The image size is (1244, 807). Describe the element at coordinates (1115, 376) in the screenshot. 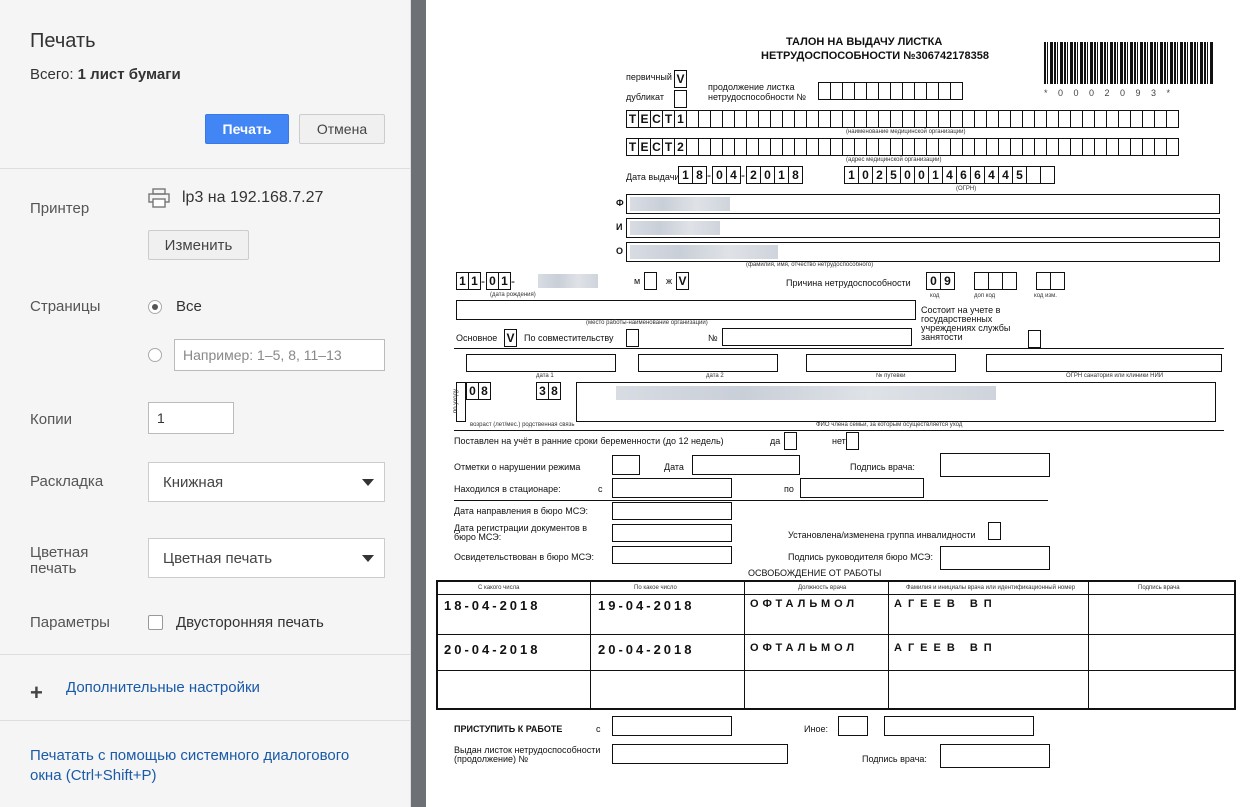

I see `sanatorium-caption: ОГРН санатория или клиники НИИ` at that location.